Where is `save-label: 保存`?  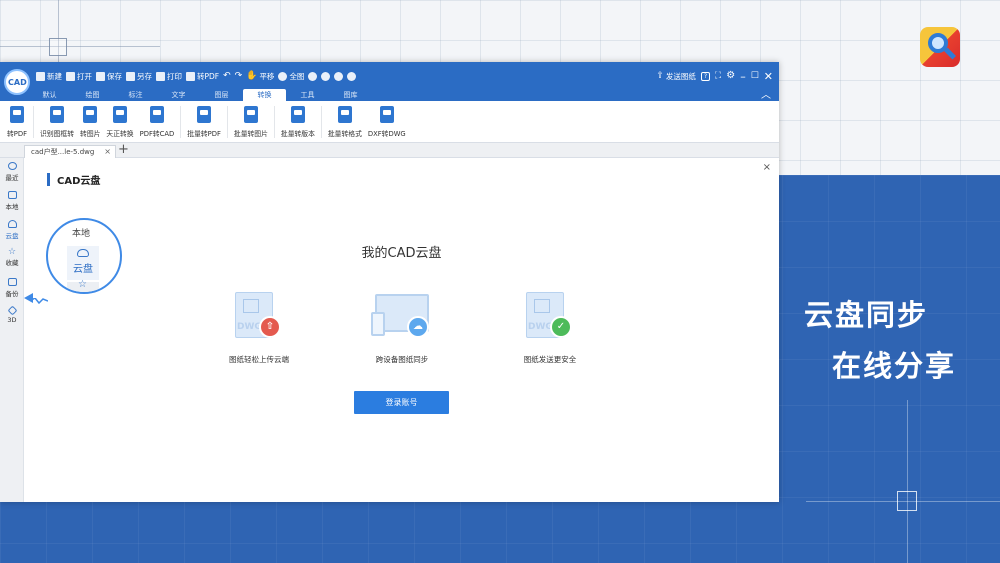 save-label: 保存 is located at coordinates (114, 76).